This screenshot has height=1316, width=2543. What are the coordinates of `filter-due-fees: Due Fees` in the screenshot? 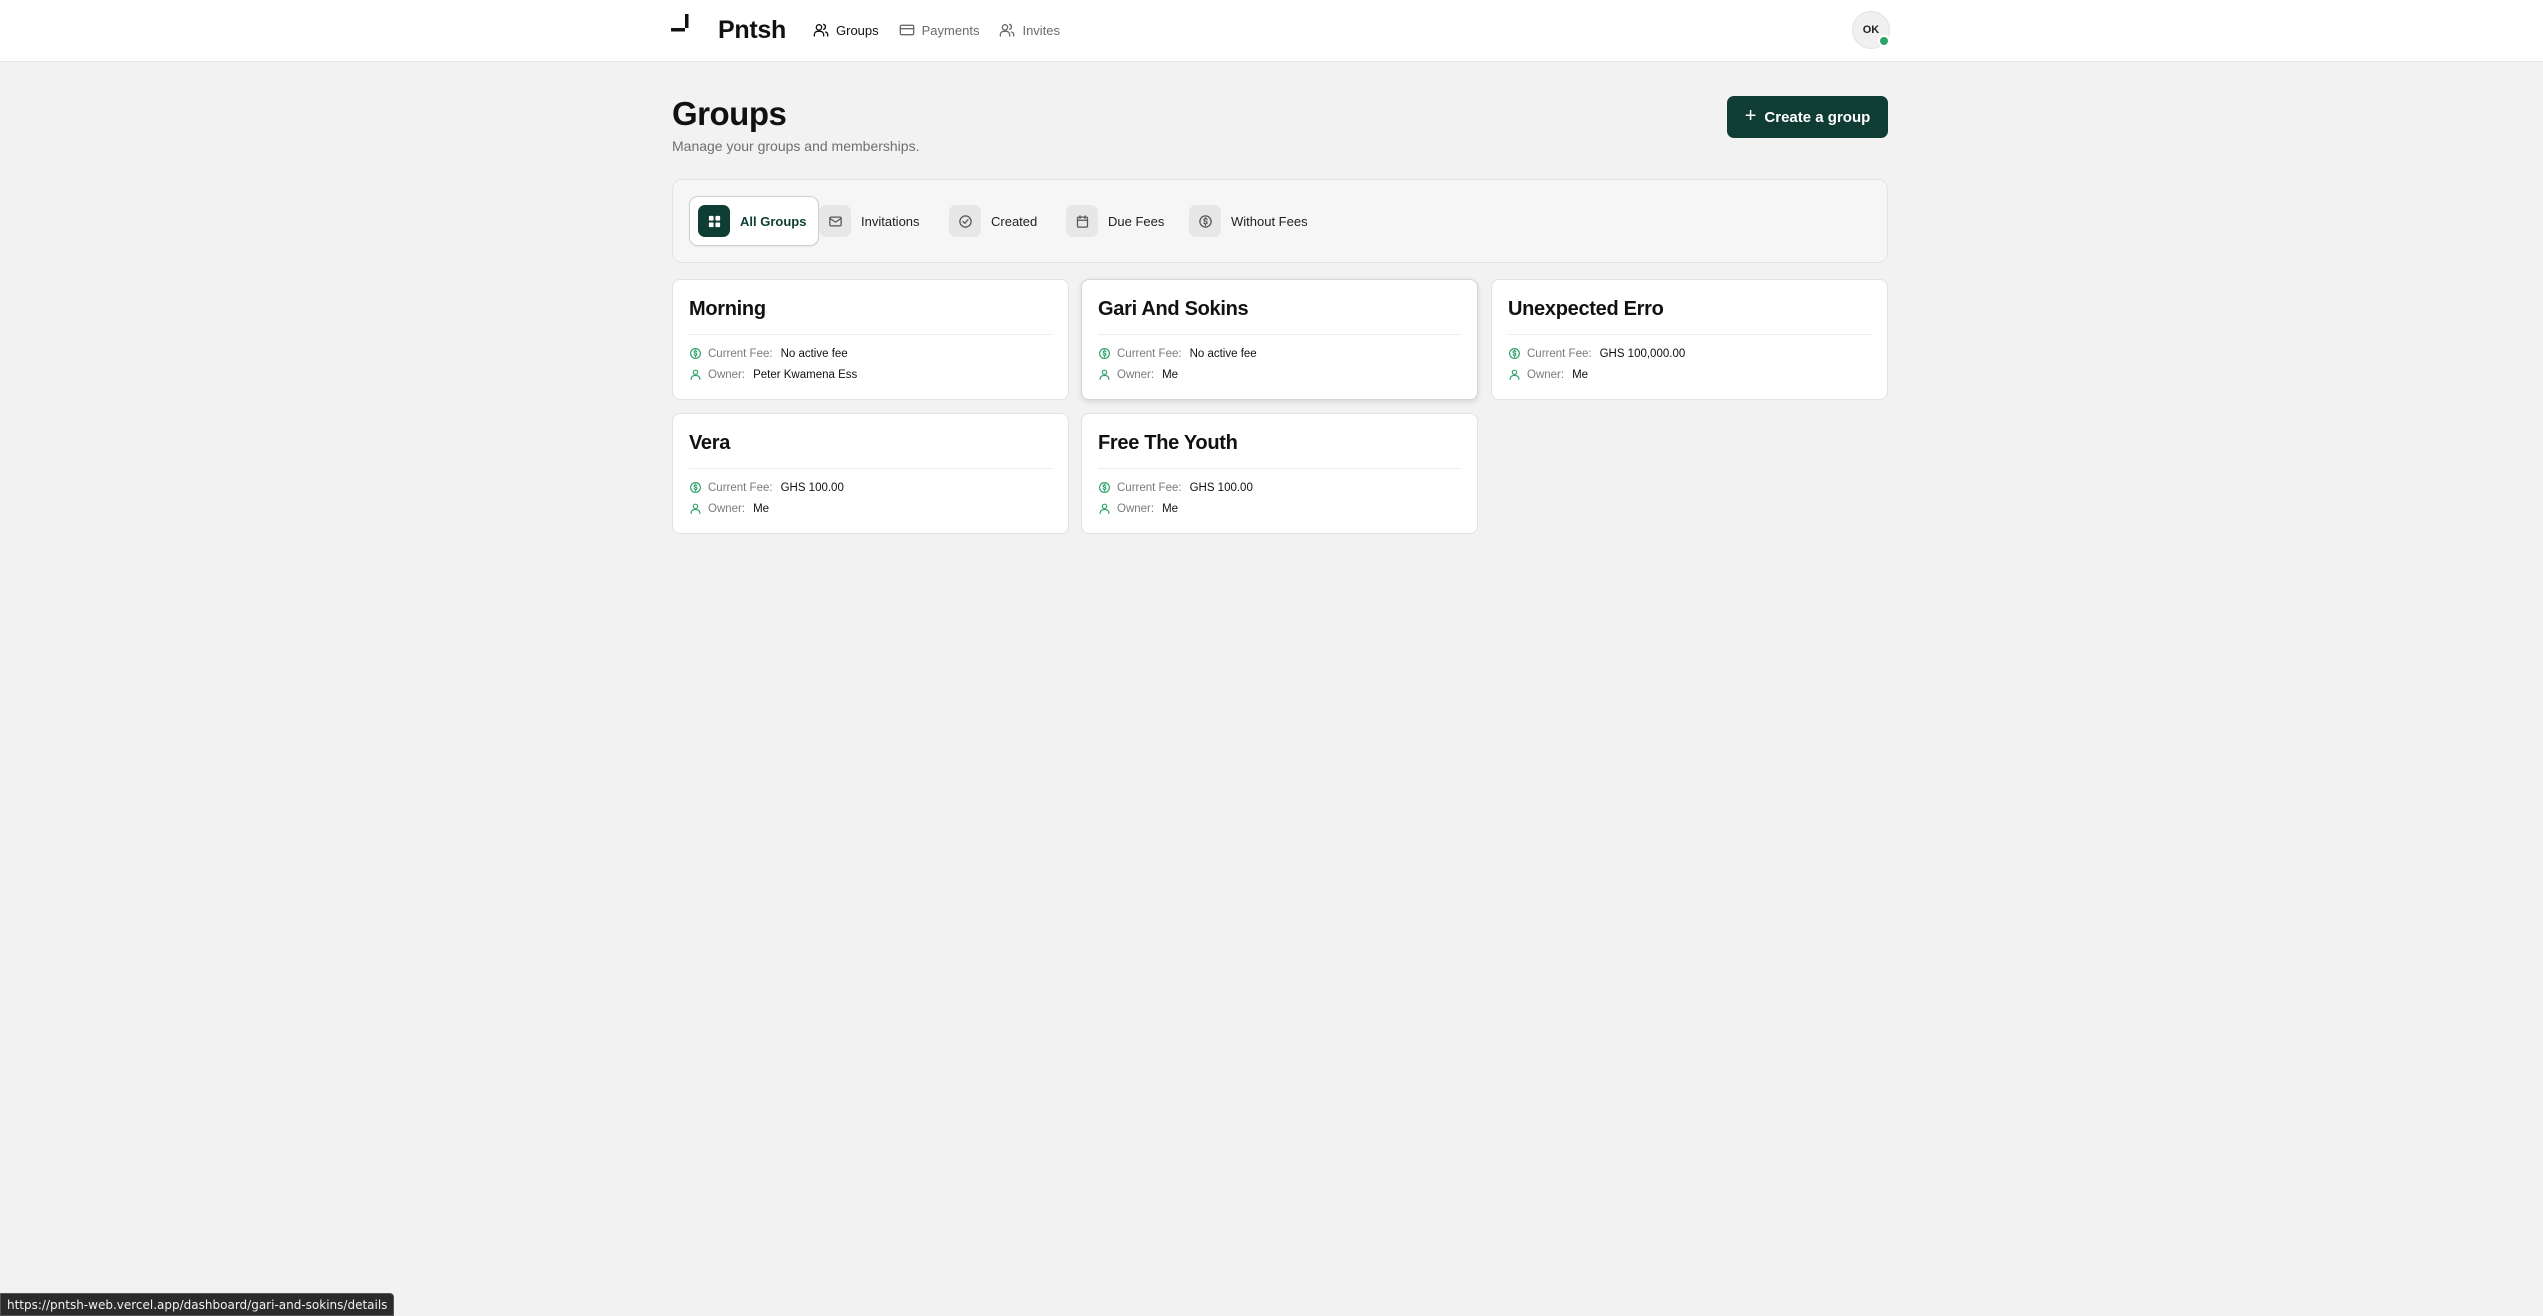 It's located at (1117, 221).